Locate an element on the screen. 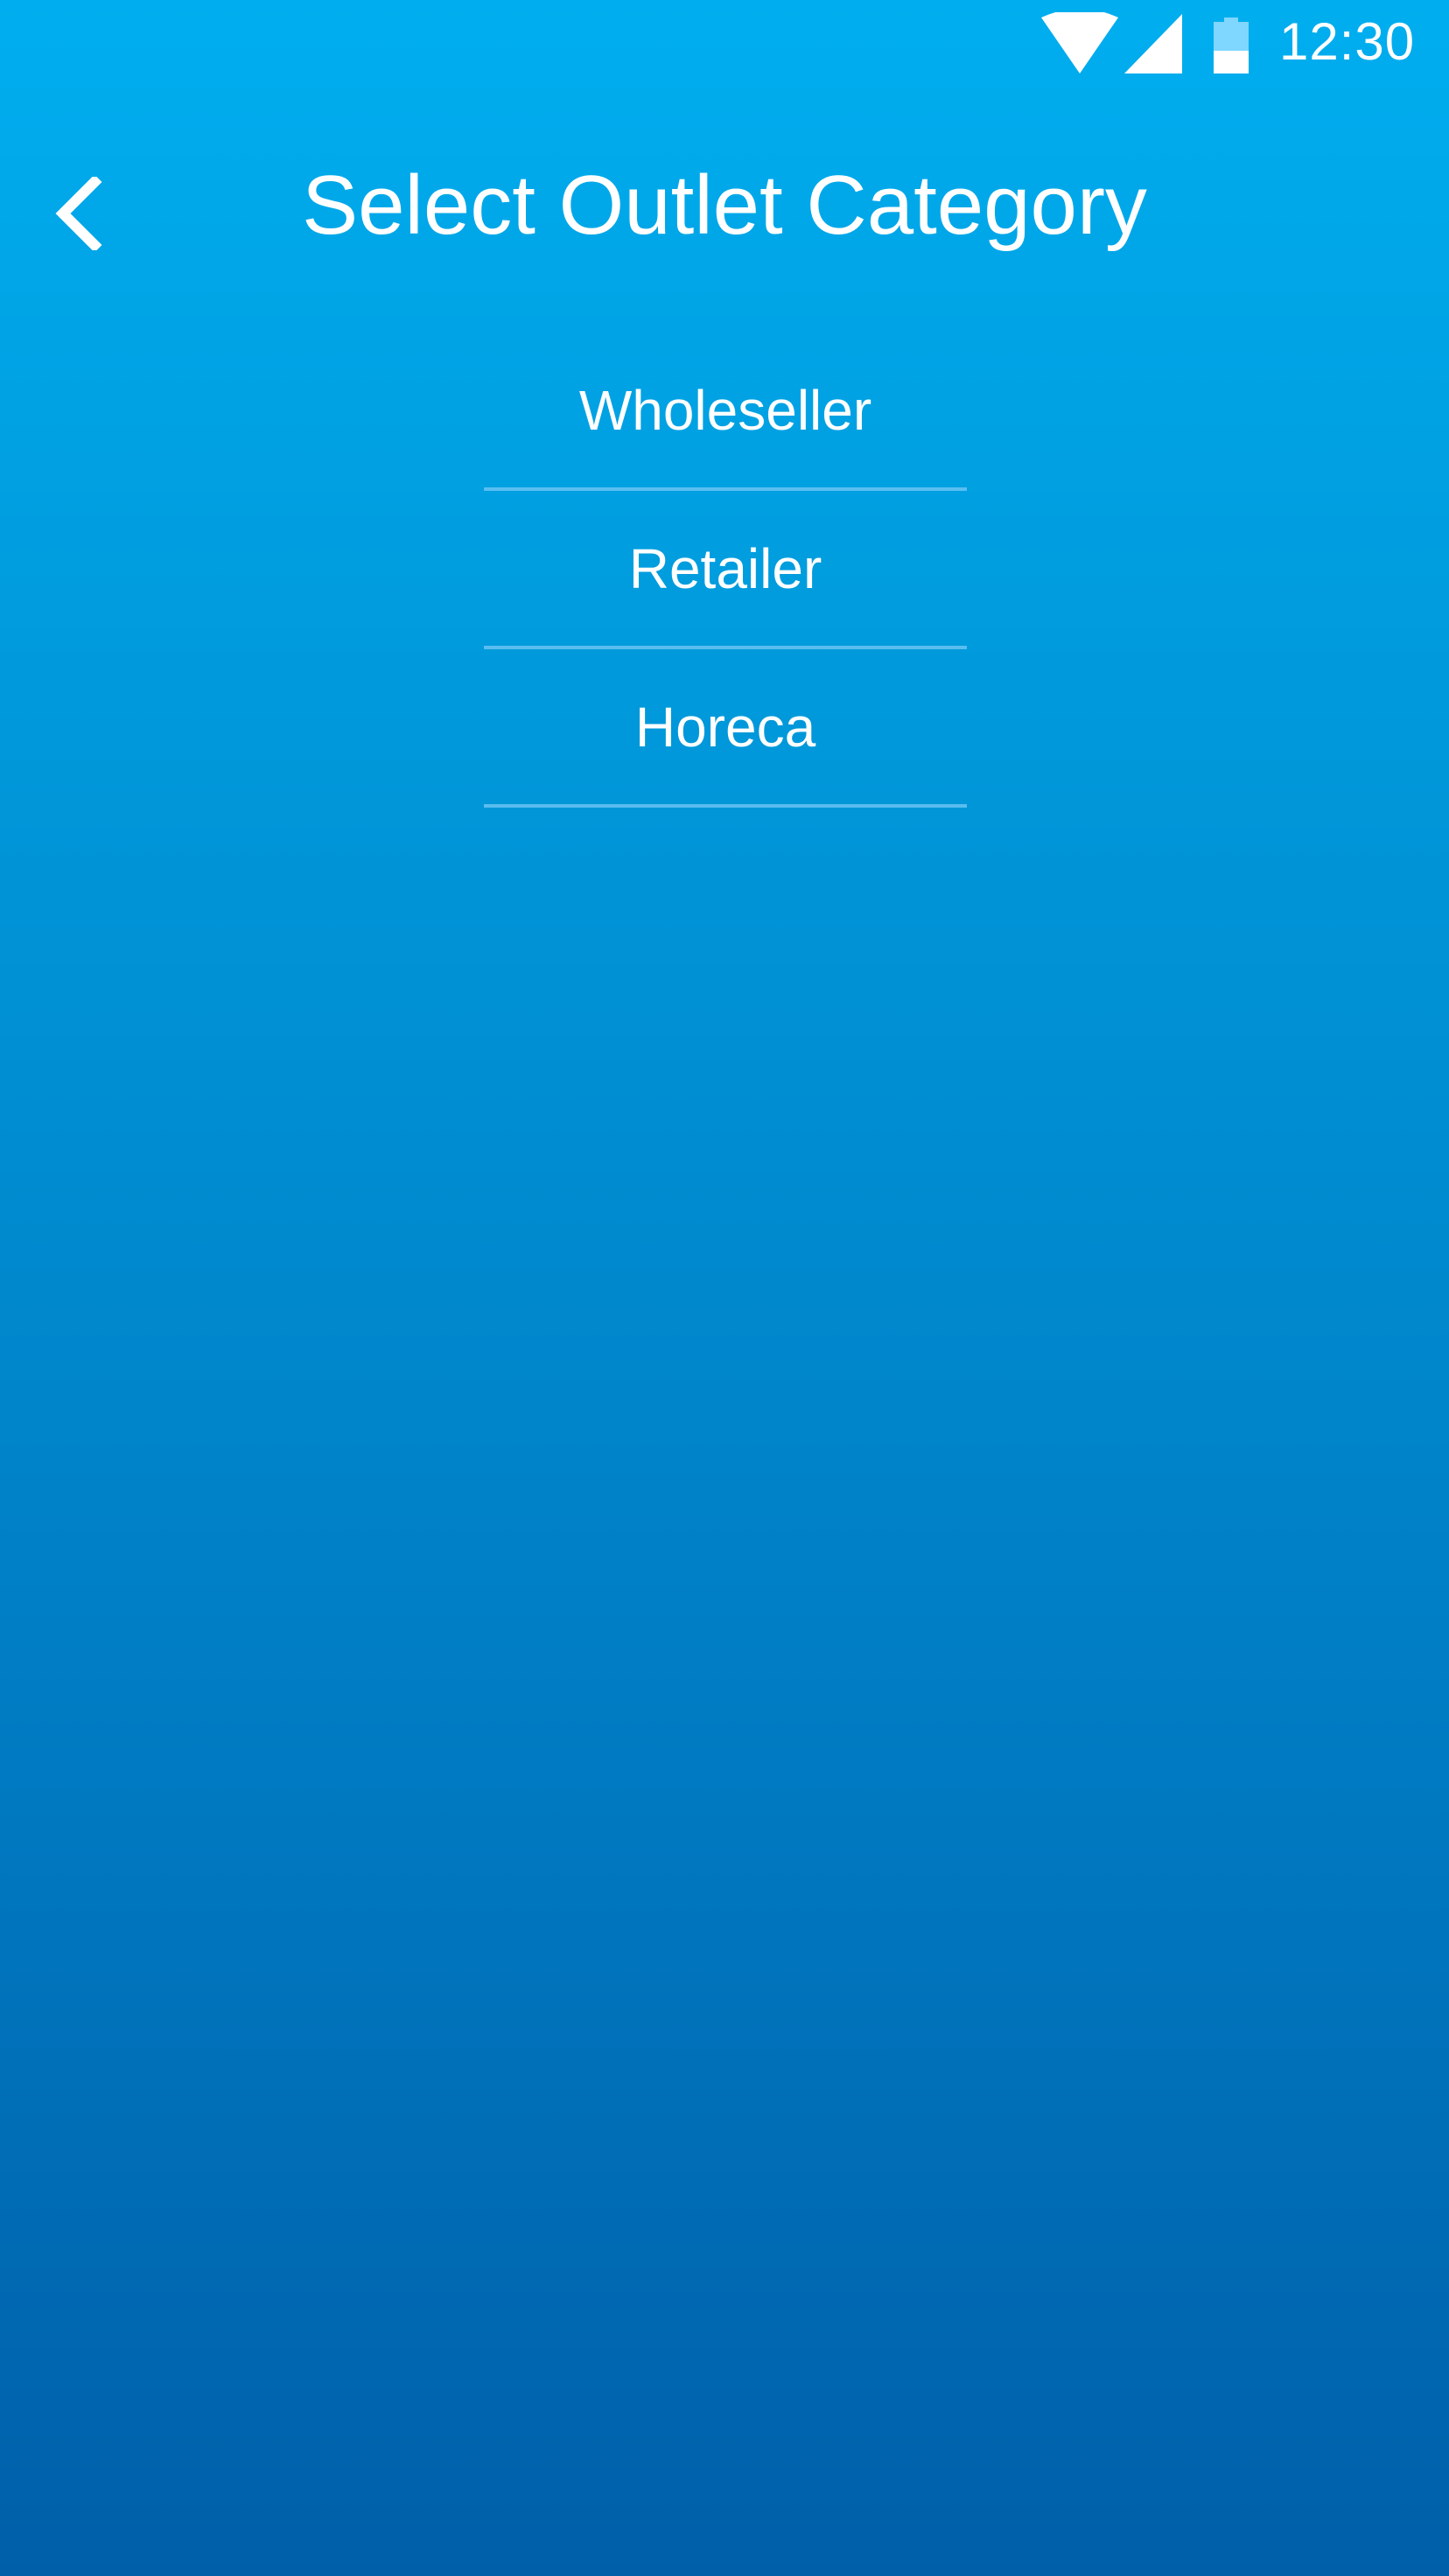  category-option-label: Horeca is located at coordinates (725, 727).